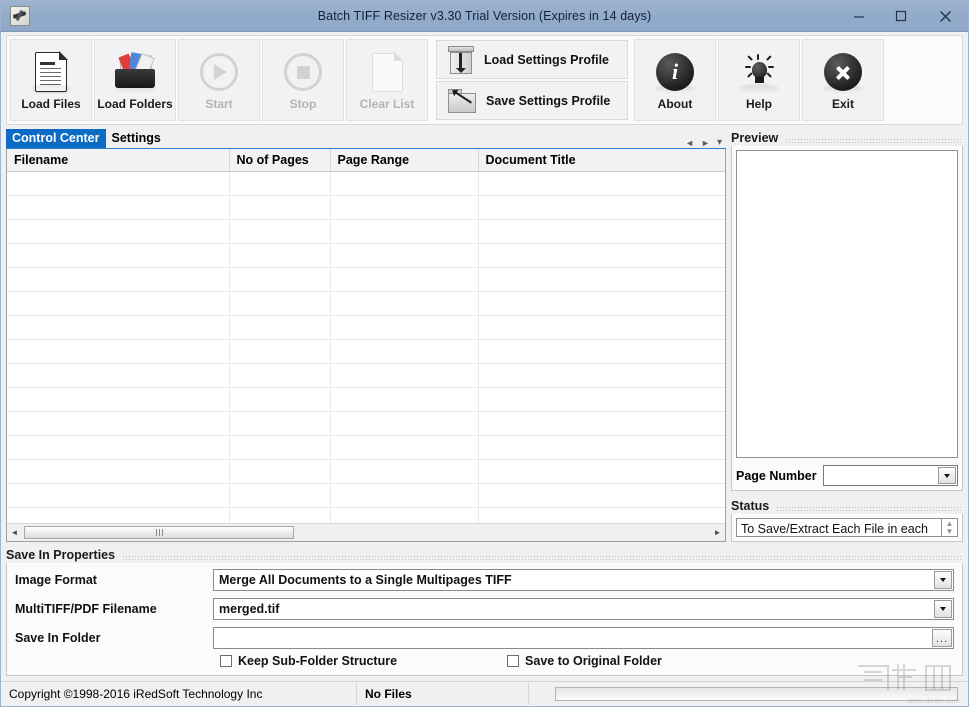 The width and height of the screenshot is (969, 707). Describe the element at coordinates (387, 80) in the screenshot. I see `clear-list-button: Clear List` at that location.